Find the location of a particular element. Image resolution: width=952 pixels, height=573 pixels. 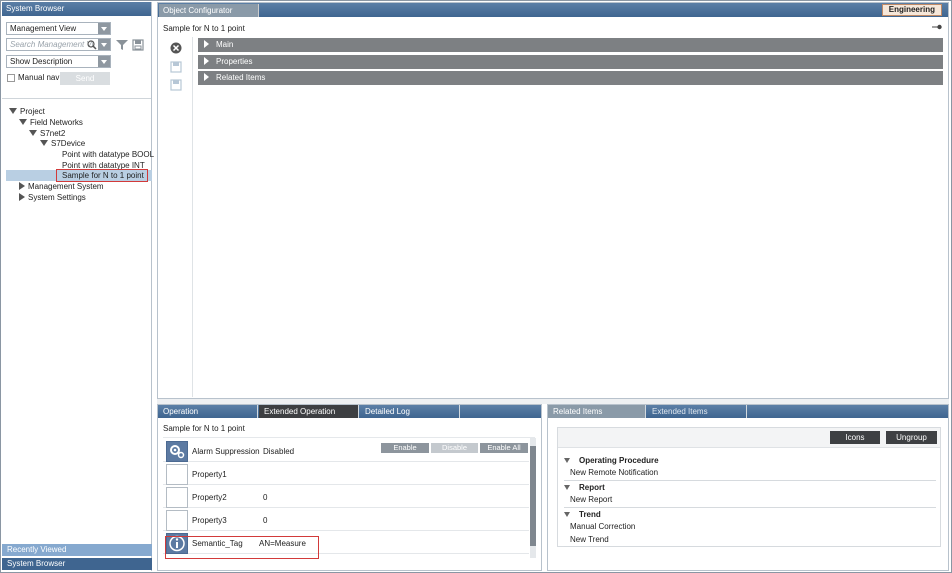

enable-all-button: Enable All is located at coordinates (504, 448).